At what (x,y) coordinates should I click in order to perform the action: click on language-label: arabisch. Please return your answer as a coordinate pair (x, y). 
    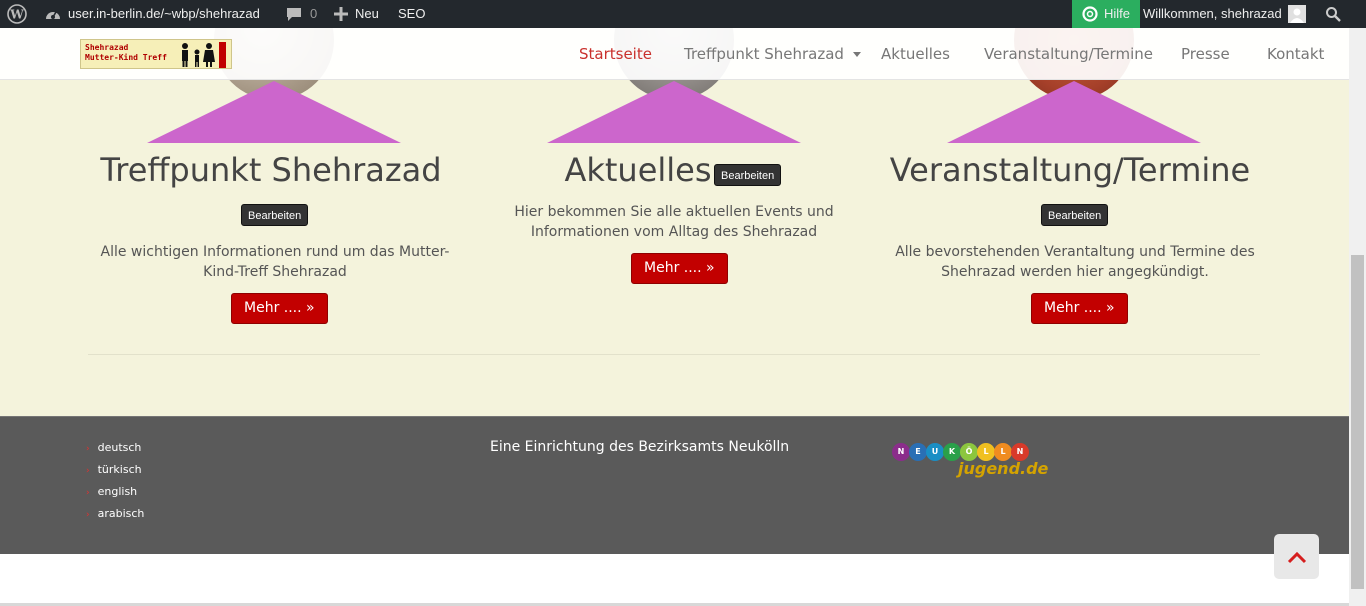
    Looking at the image, I should click on (121, 513).